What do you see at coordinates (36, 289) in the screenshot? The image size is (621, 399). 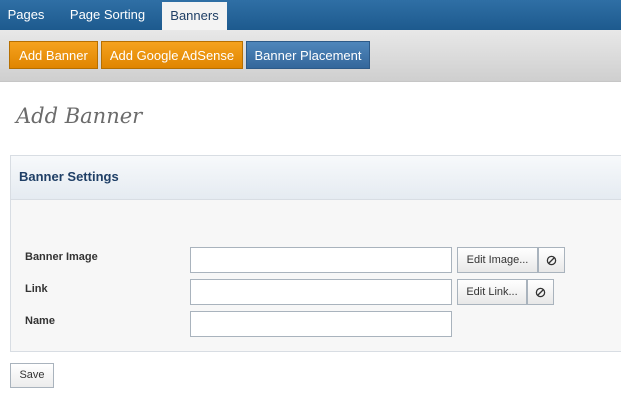 I see `link-label: Link` at bounding box center [36, 289].